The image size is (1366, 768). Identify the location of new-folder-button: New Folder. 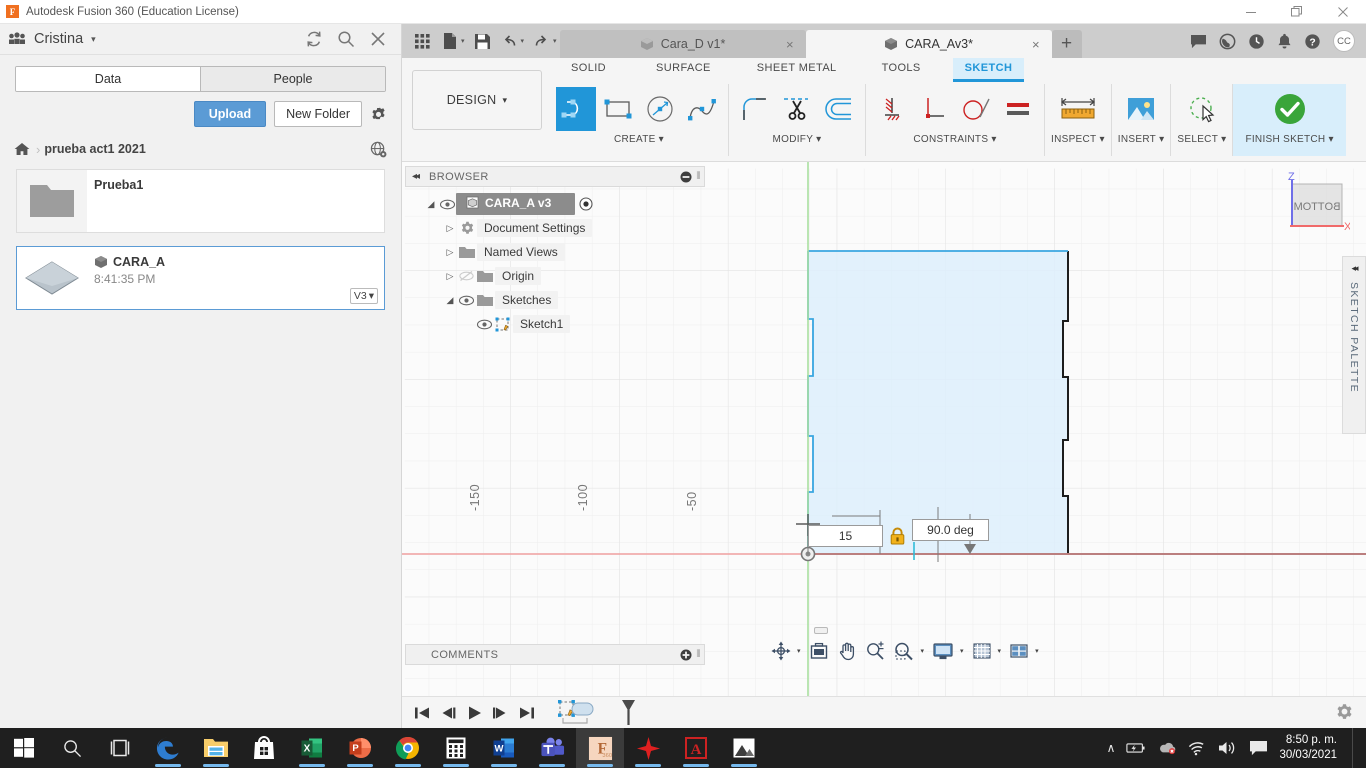
(318, 114).